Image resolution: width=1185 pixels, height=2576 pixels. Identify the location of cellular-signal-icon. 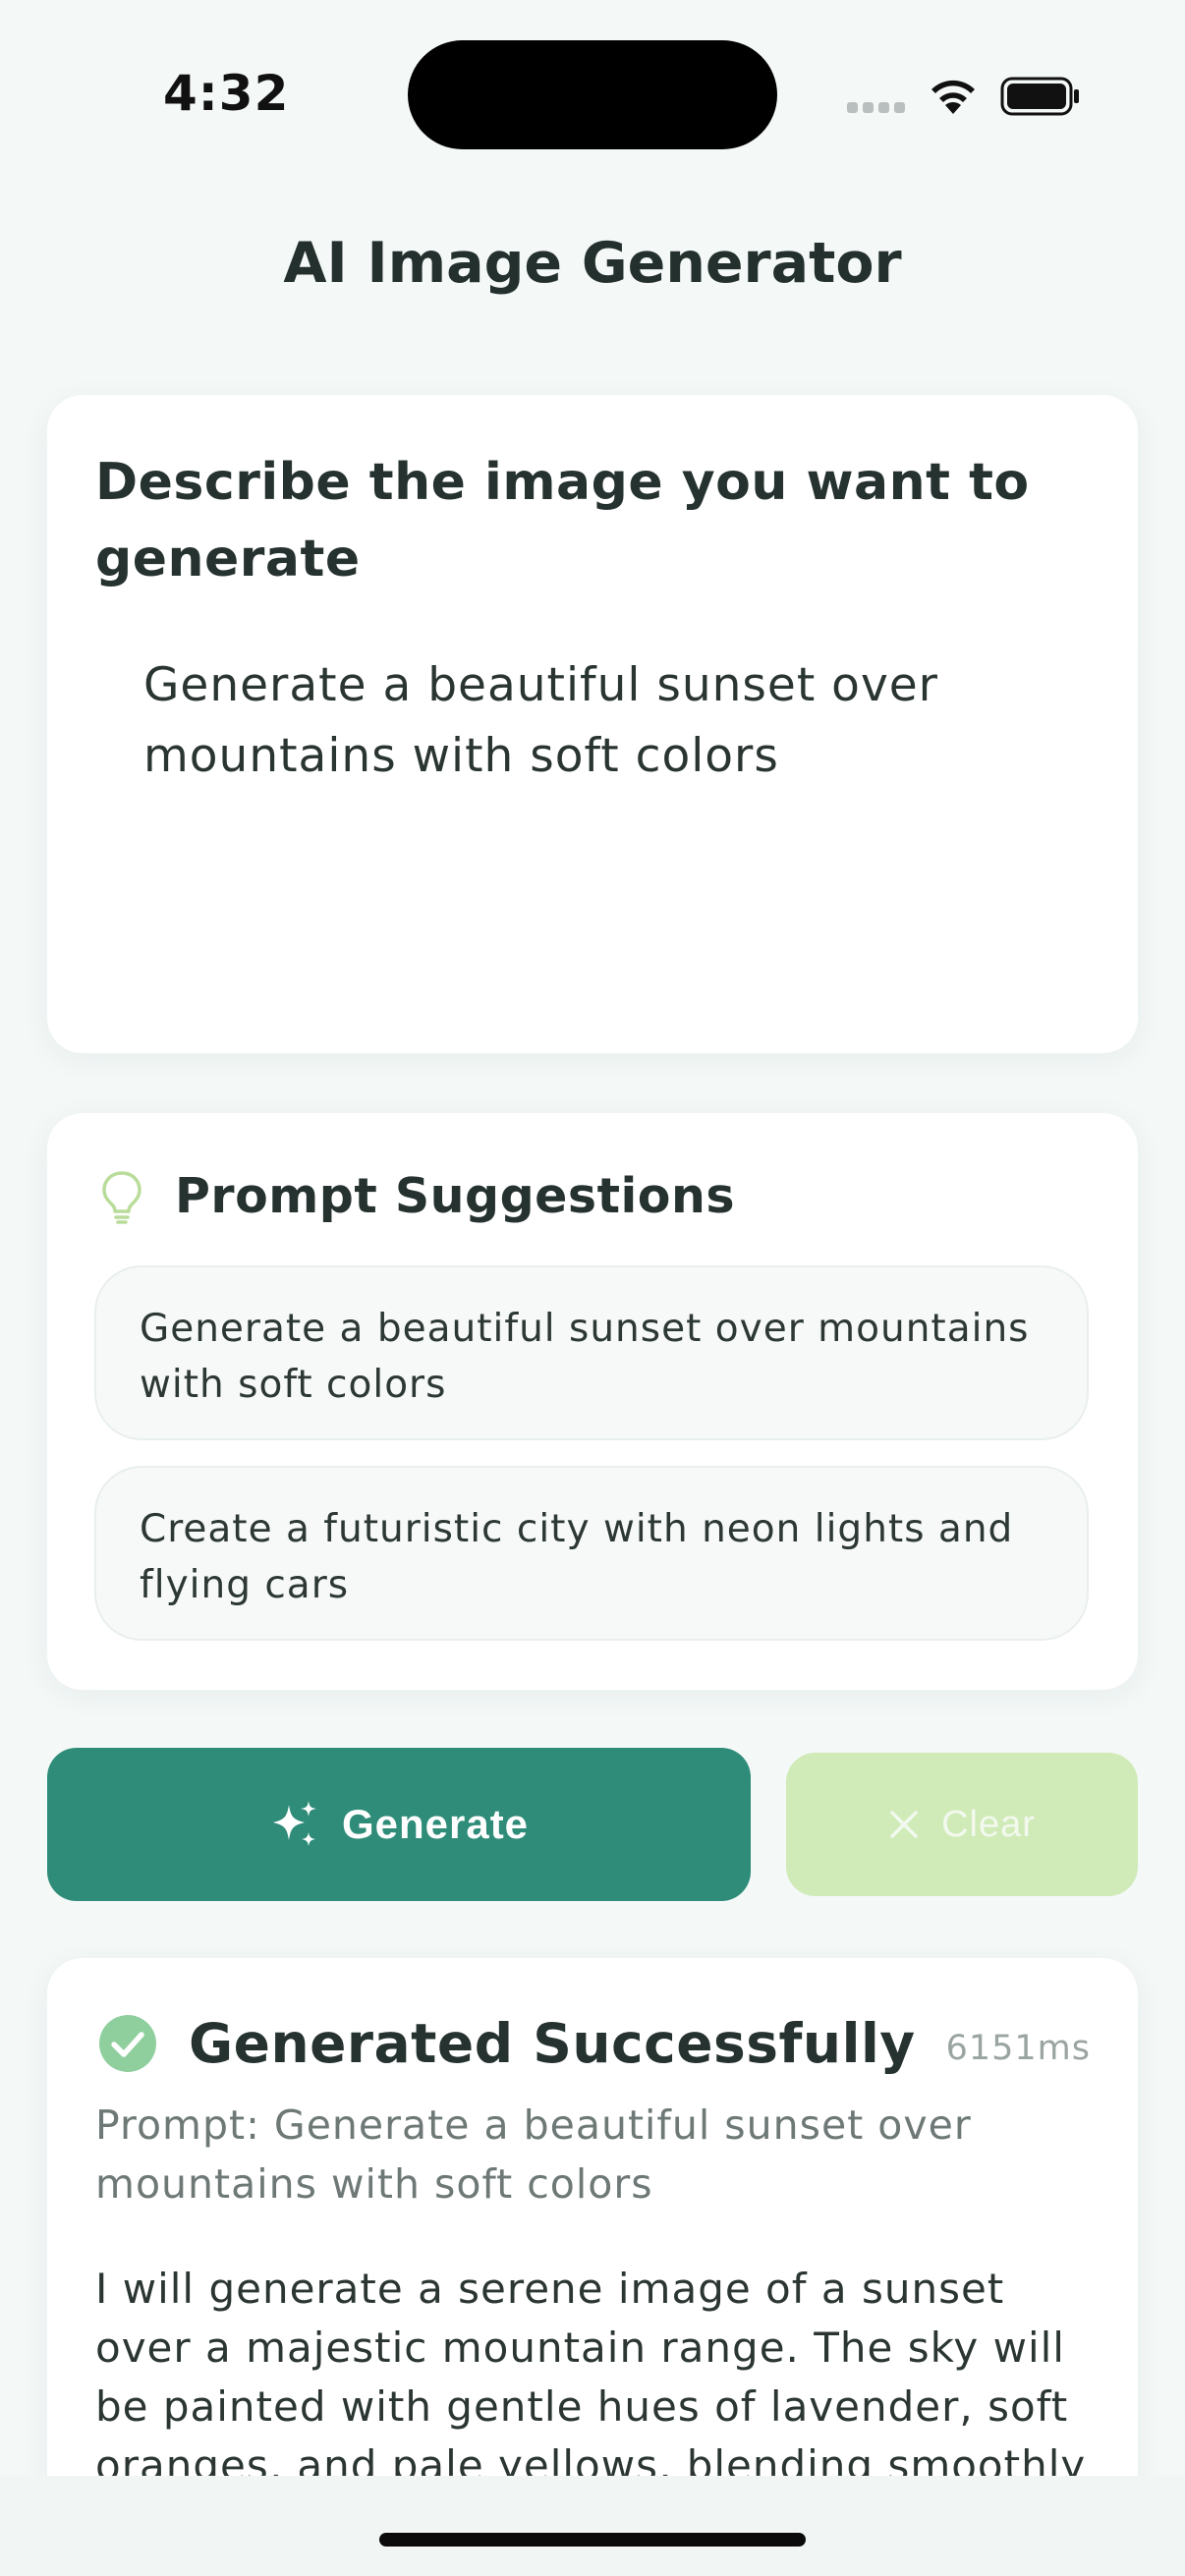
(876, 107).